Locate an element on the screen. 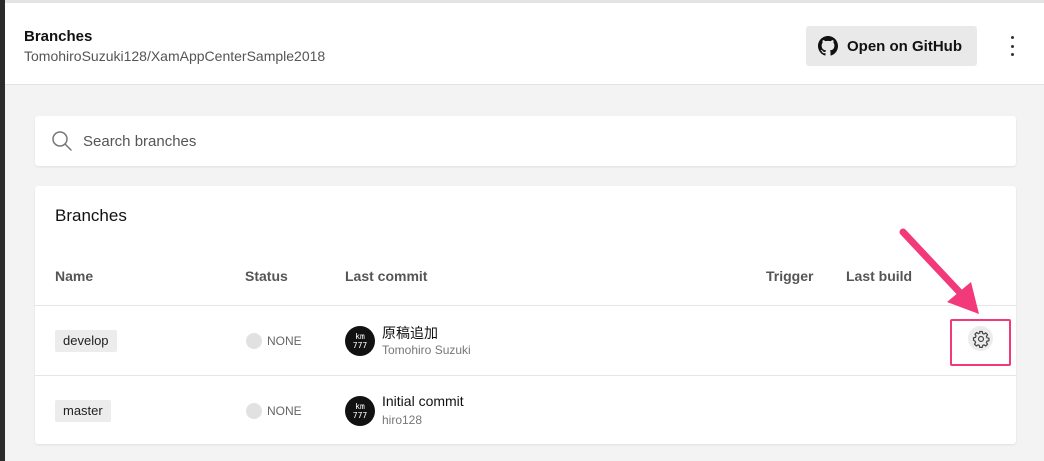 This screenshot has height=461, width=1044. table-row: develop NONE km 777 原稿追加 Tomohiro Suzuki is located at coordinates (525, 340).